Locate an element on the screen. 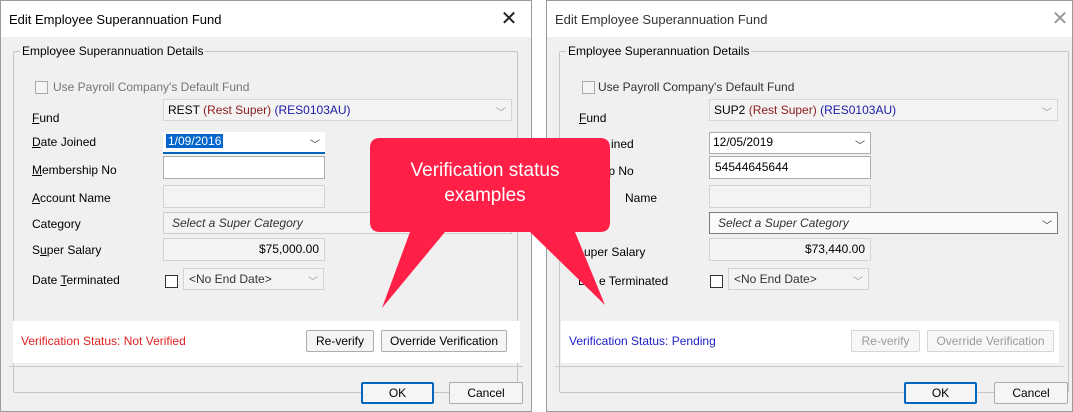 Image resolution: width=1073 pixels, height=412 pixels. callout-line-2: examples is located at coordinates (485, 195).